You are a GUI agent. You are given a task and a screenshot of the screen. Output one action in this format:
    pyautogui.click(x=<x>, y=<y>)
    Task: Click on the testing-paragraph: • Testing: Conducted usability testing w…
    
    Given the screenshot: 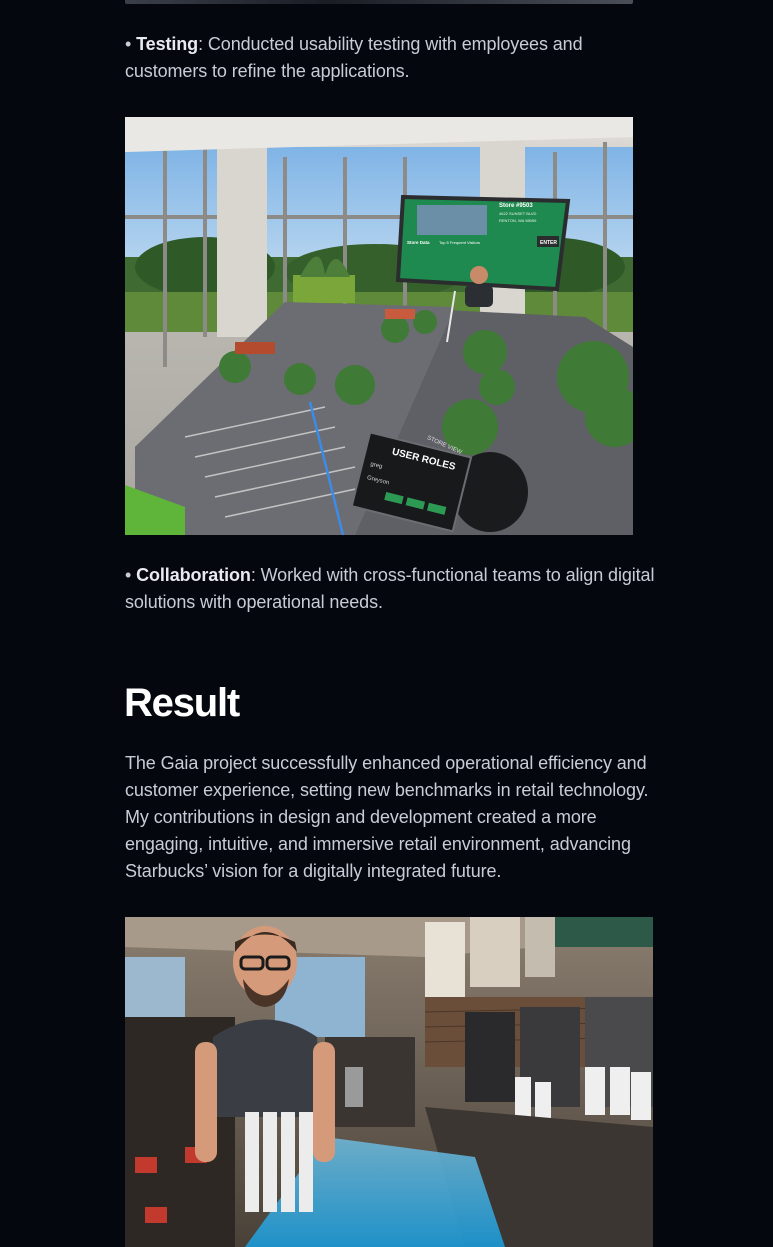 What is the action you would take?
    pyautogui.click(x=375, y=58)
    